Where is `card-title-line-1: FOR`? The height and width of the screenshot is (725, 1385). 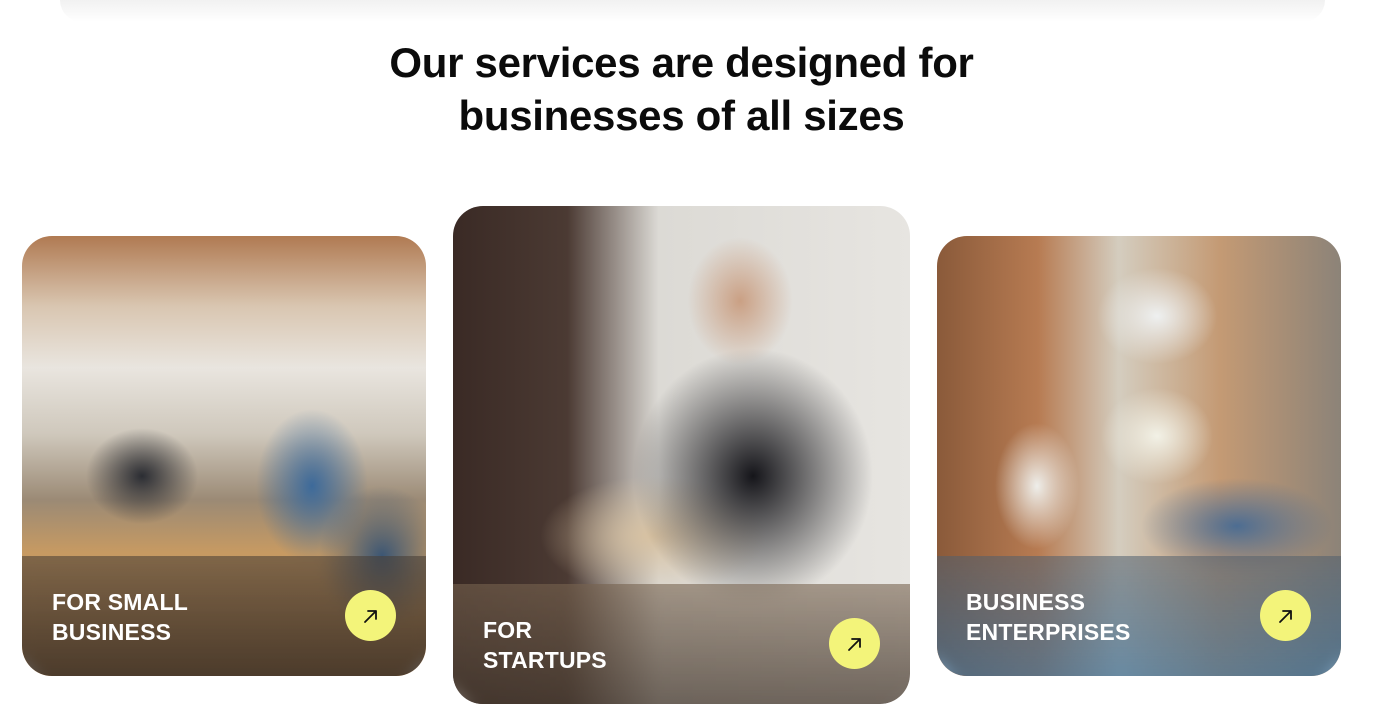
card-title-line-1: FOR is located at coordinates (508, 630).